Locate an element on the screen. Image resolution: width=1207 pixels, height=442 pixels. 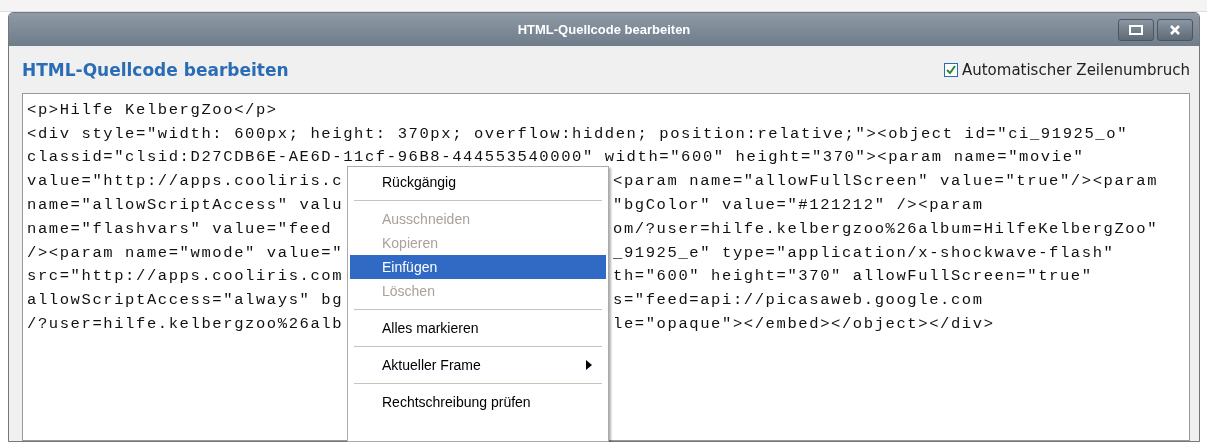
checkbox is located at coordinates (950, 69).